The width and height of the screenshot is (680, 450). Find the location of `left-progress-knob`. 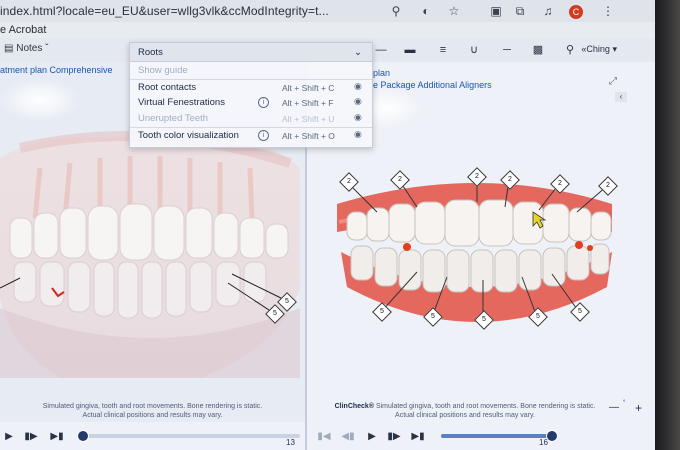

left-progress-knob is located at coordinates (83, 436).